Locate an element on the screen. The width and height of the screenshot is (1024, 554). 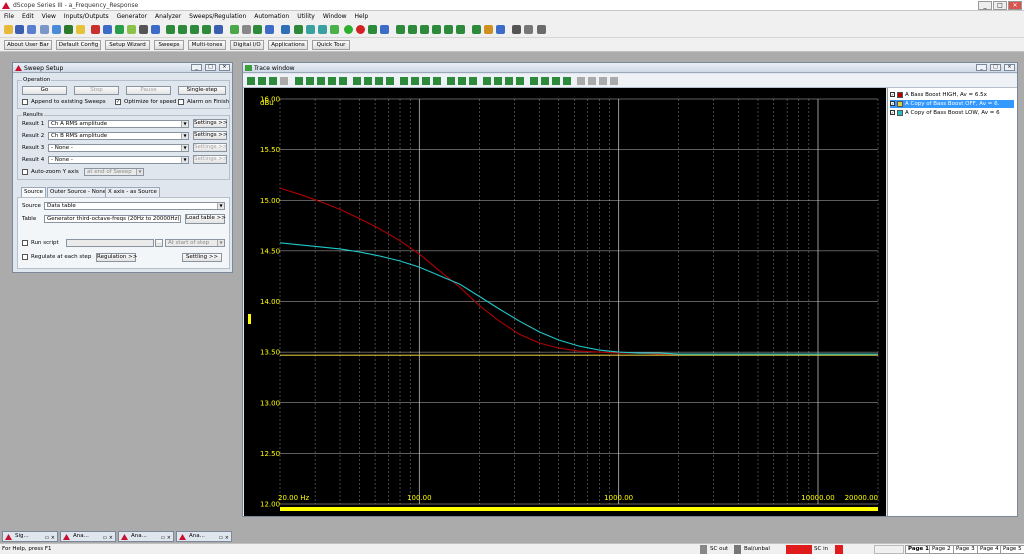
help-icon is located at coordinates (541, 29).